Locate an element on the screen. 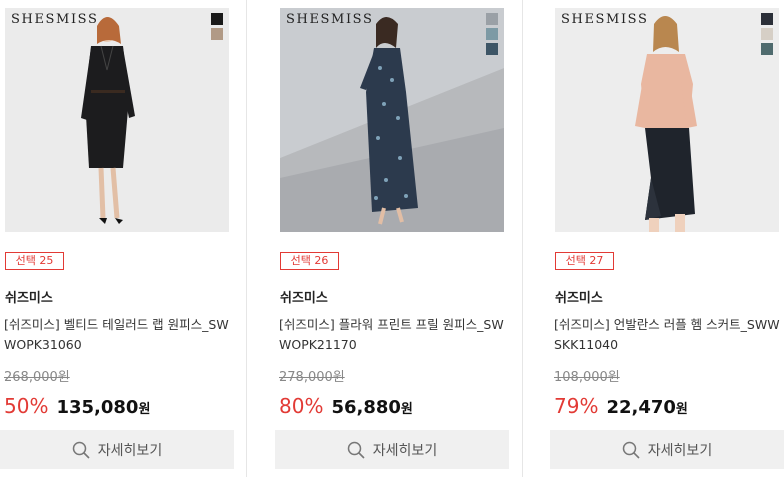  discount-rate: 50% is located at coordinates (26, 406).